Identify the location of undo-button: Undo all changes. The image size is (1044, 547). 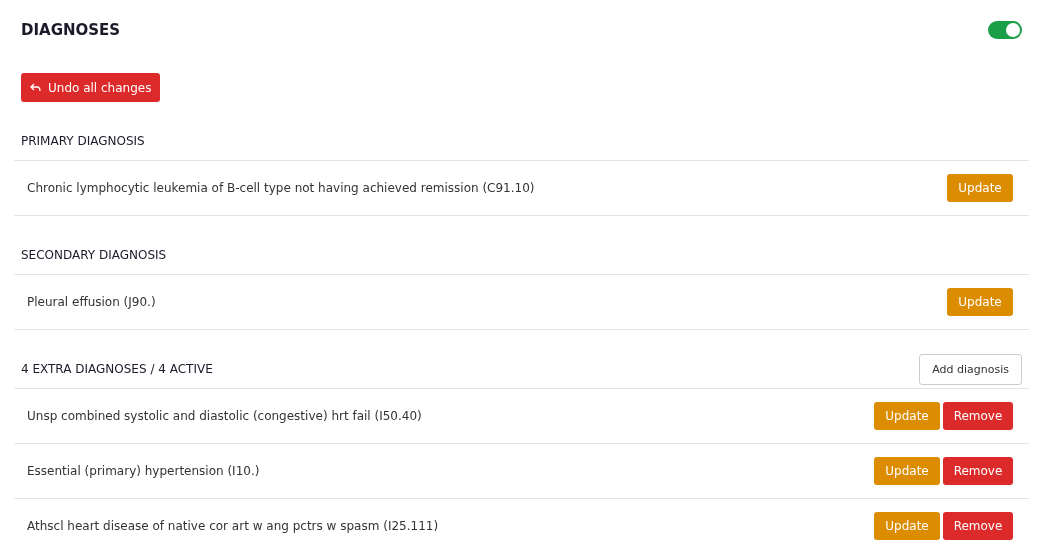
(91, 87).